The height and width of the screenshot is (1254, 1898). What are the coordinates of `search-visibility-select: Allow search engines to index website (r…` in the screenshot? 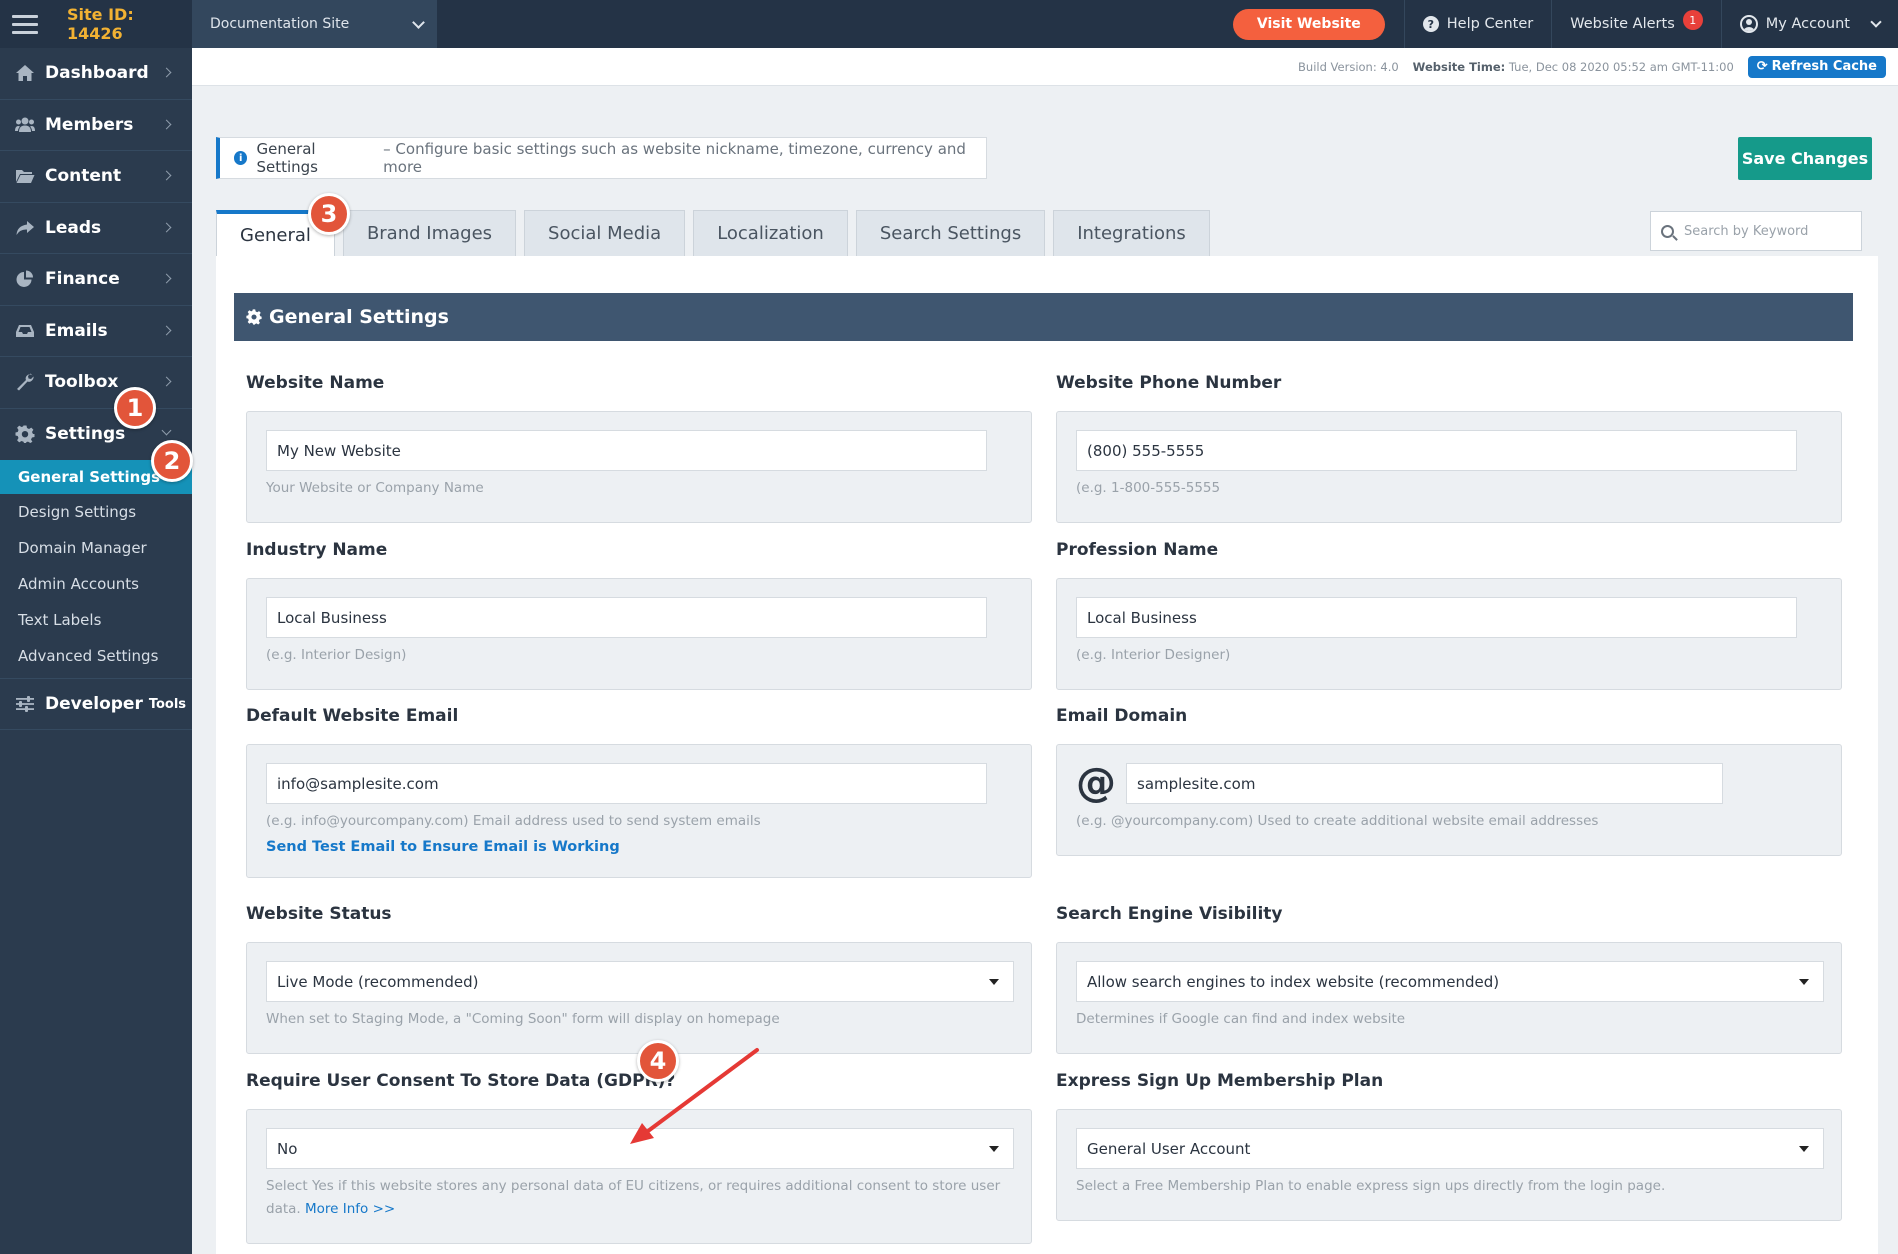 It's located at (1450, 981).